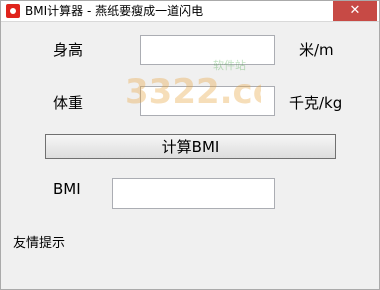 The image size is (380, 290). What do you see at coordinates (316, 103) in the screenshot?
I see `weight-unit-label: 千克/kg` at bounding box center [316, 103].